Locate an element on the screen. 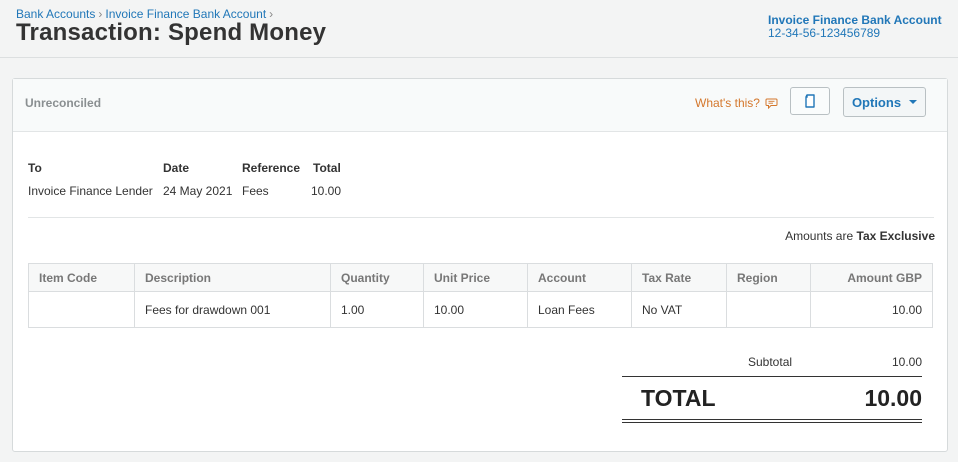 The image size is (958, 462). whats-this-label: What's this? is located at coordinates (727, 103).